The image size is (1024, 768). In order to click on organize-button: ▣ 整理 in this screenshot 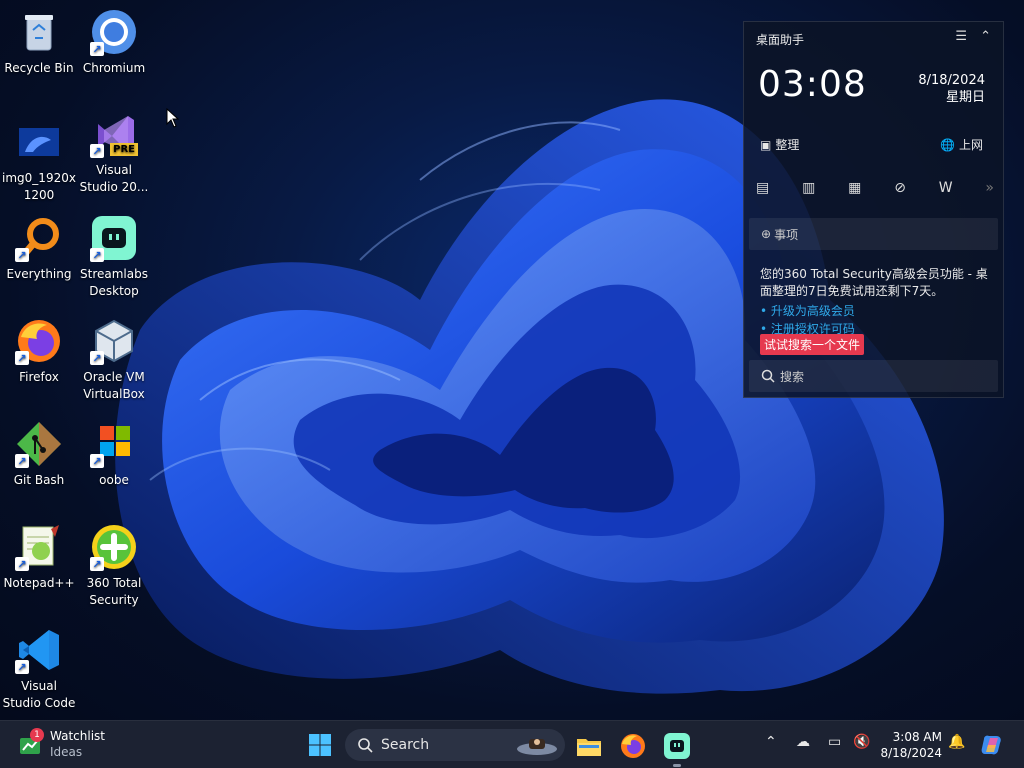, I will do `click(779, 144)`.